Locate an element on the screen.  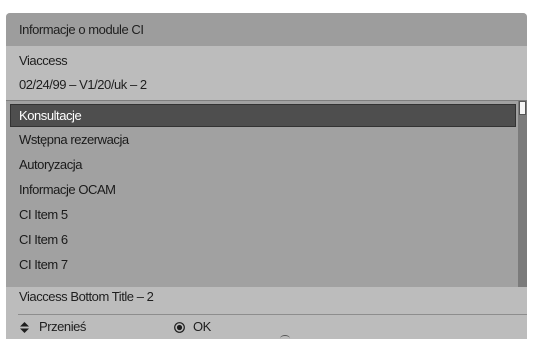
up-down-arrows-icon is located at coordinates (24, 327).